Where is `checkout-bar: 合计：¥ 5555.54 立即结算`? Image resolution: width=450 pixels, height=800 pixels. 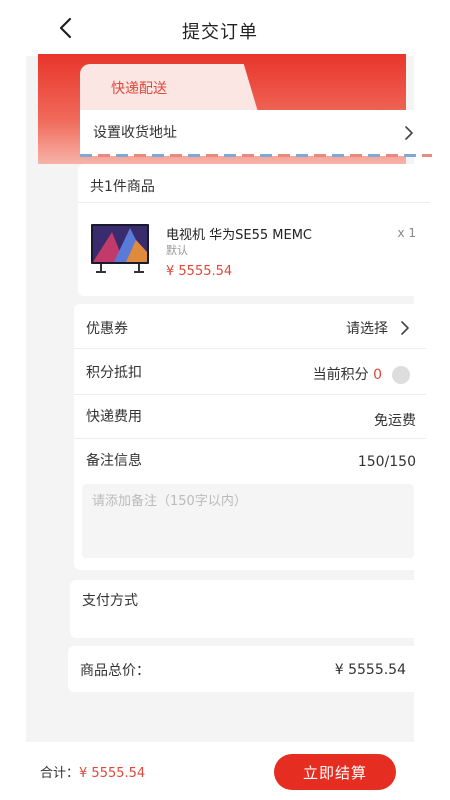
checkout-bar: 合计：¥ 5555.54 立即结算 is located at coordinates (220, 771).